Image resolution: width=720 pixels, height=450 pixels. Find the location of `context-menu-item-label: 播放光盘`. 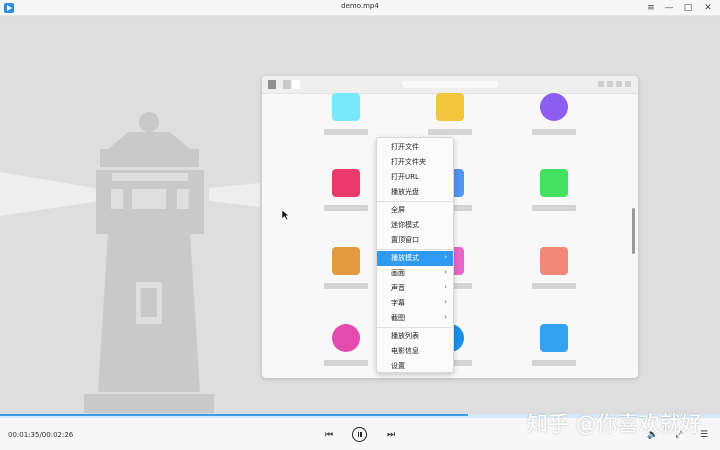

context-menu-item-label: 播放光盘 is located at coordinates (405, 192).